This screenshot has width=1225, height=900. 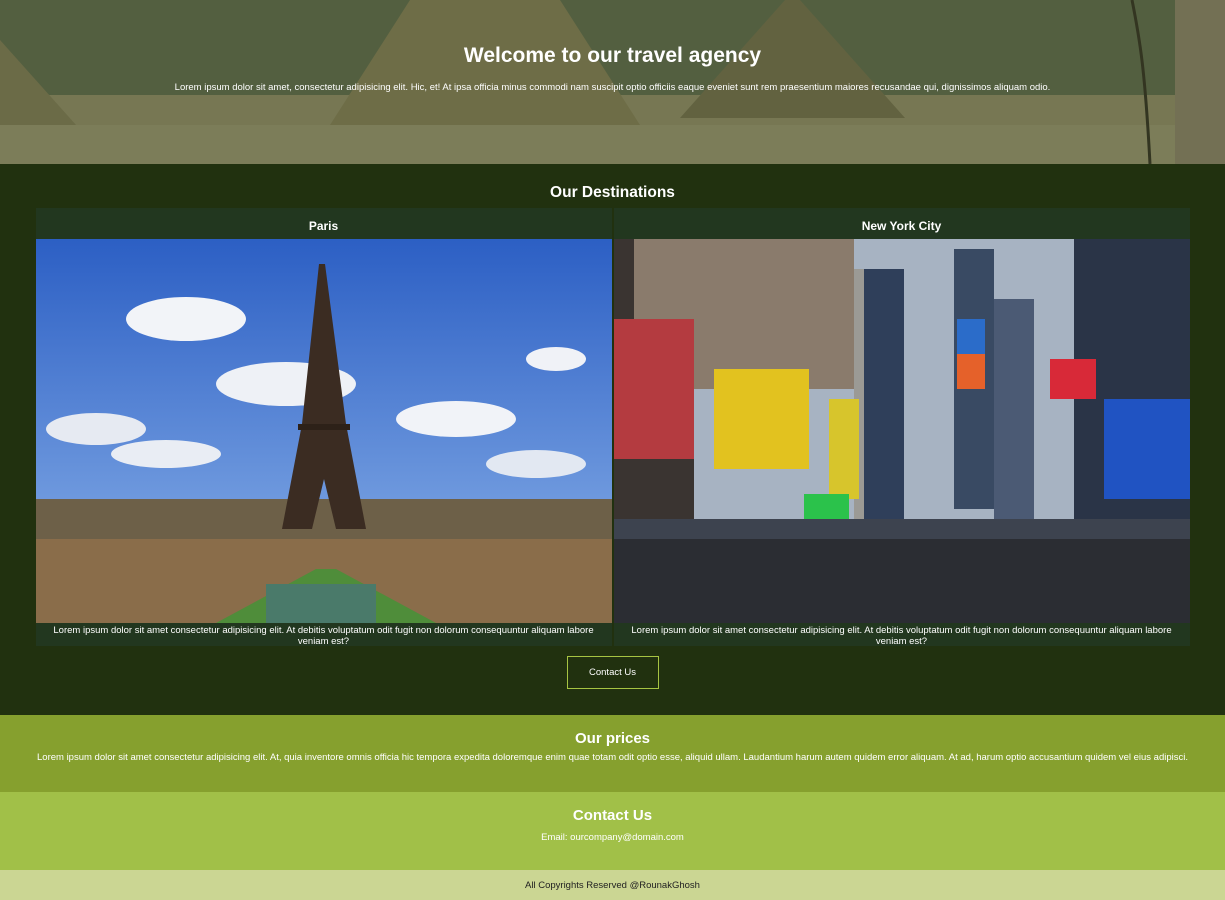 I want to click on contact-section: Contact Us Email: ourcompany@domain.com, so click(x=612, y=831).